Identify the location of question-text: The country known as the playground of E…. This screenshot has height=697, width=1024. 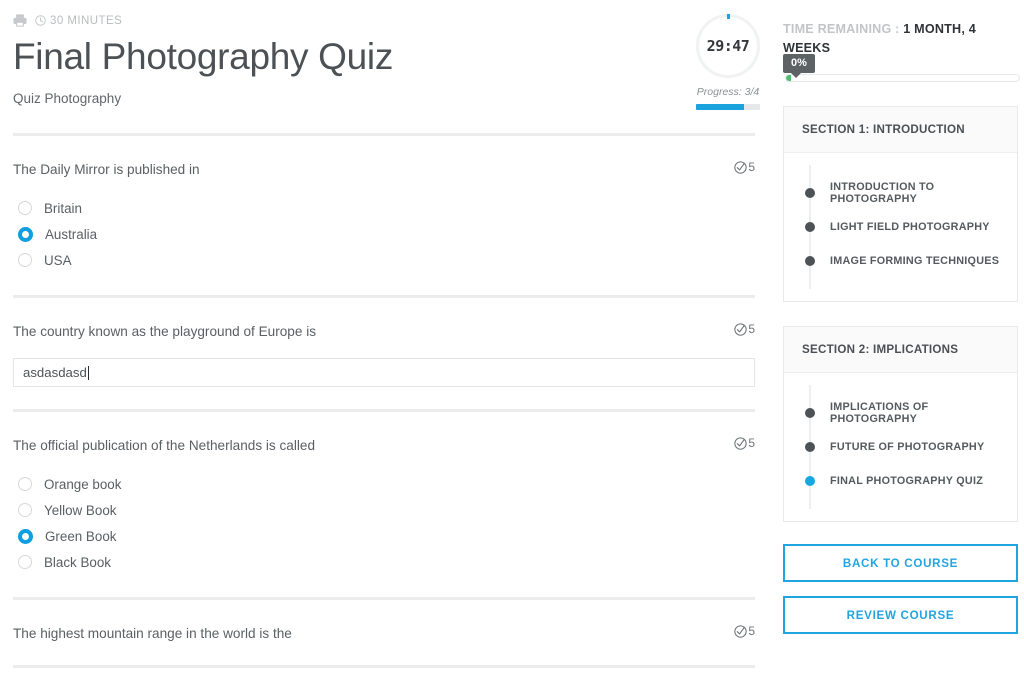
(165, 331).